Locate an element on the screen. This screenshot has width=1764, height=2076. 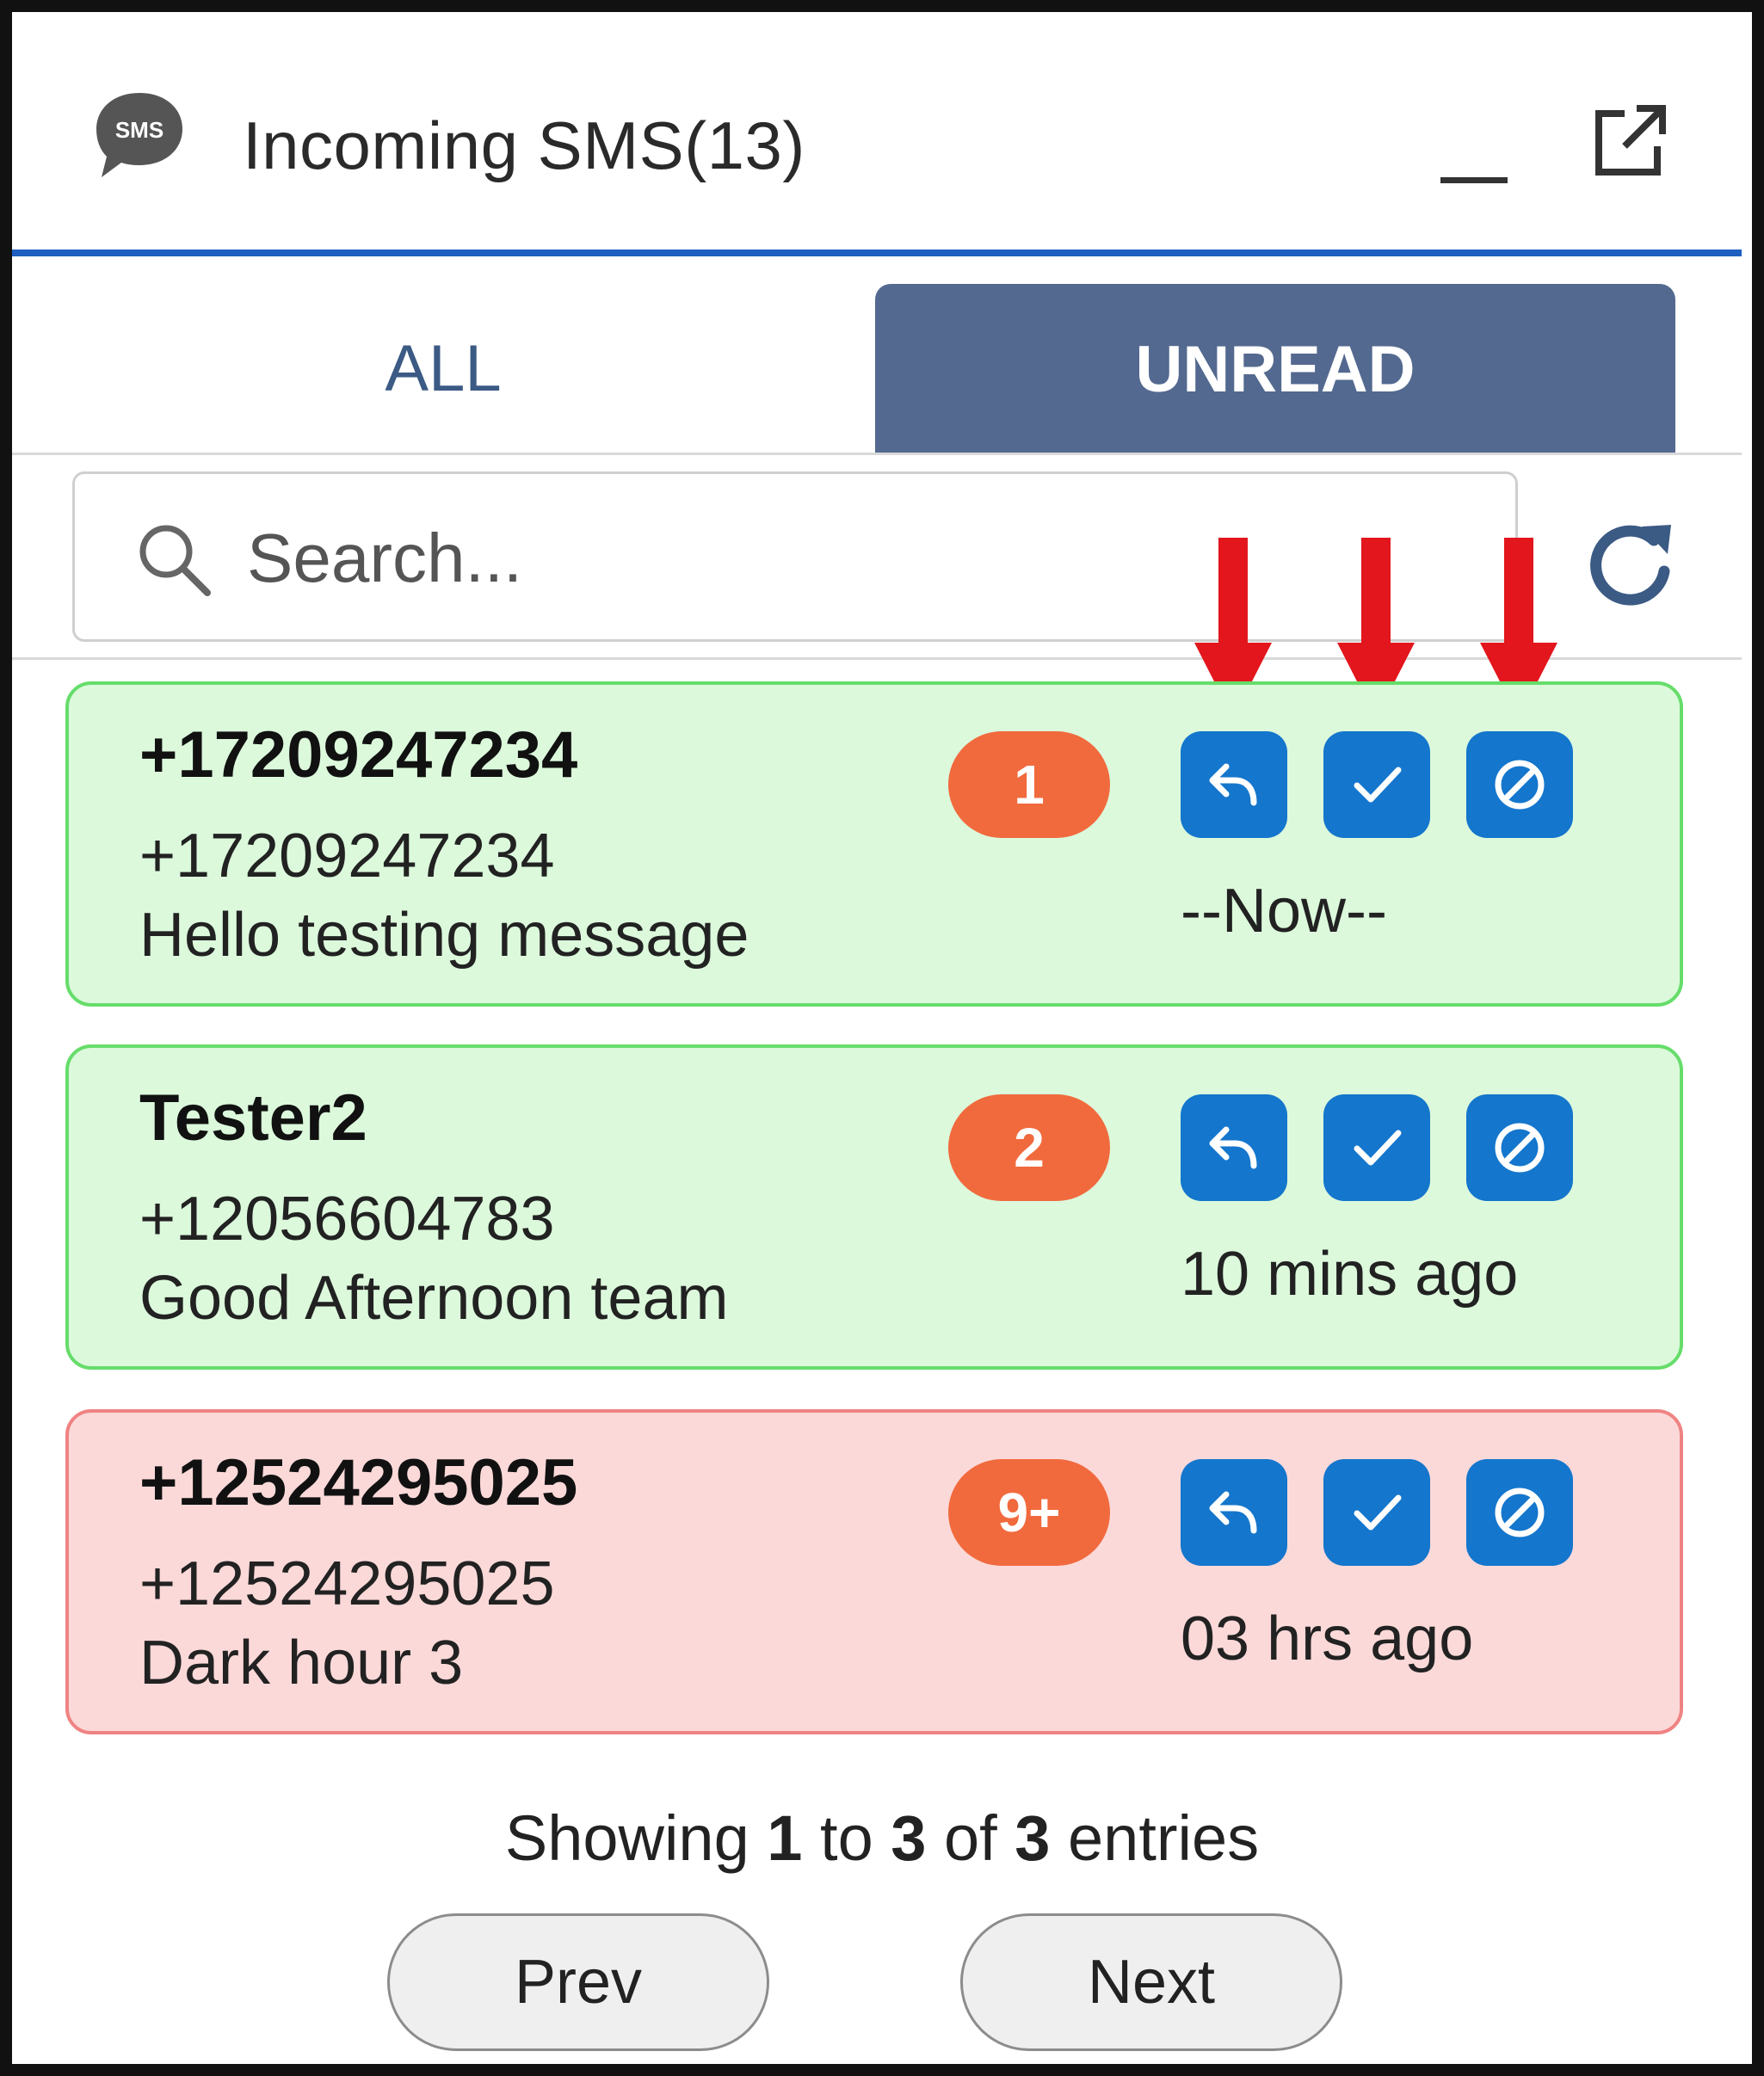
summary-entries-word: entries is located at coordinates (1164, 1838).